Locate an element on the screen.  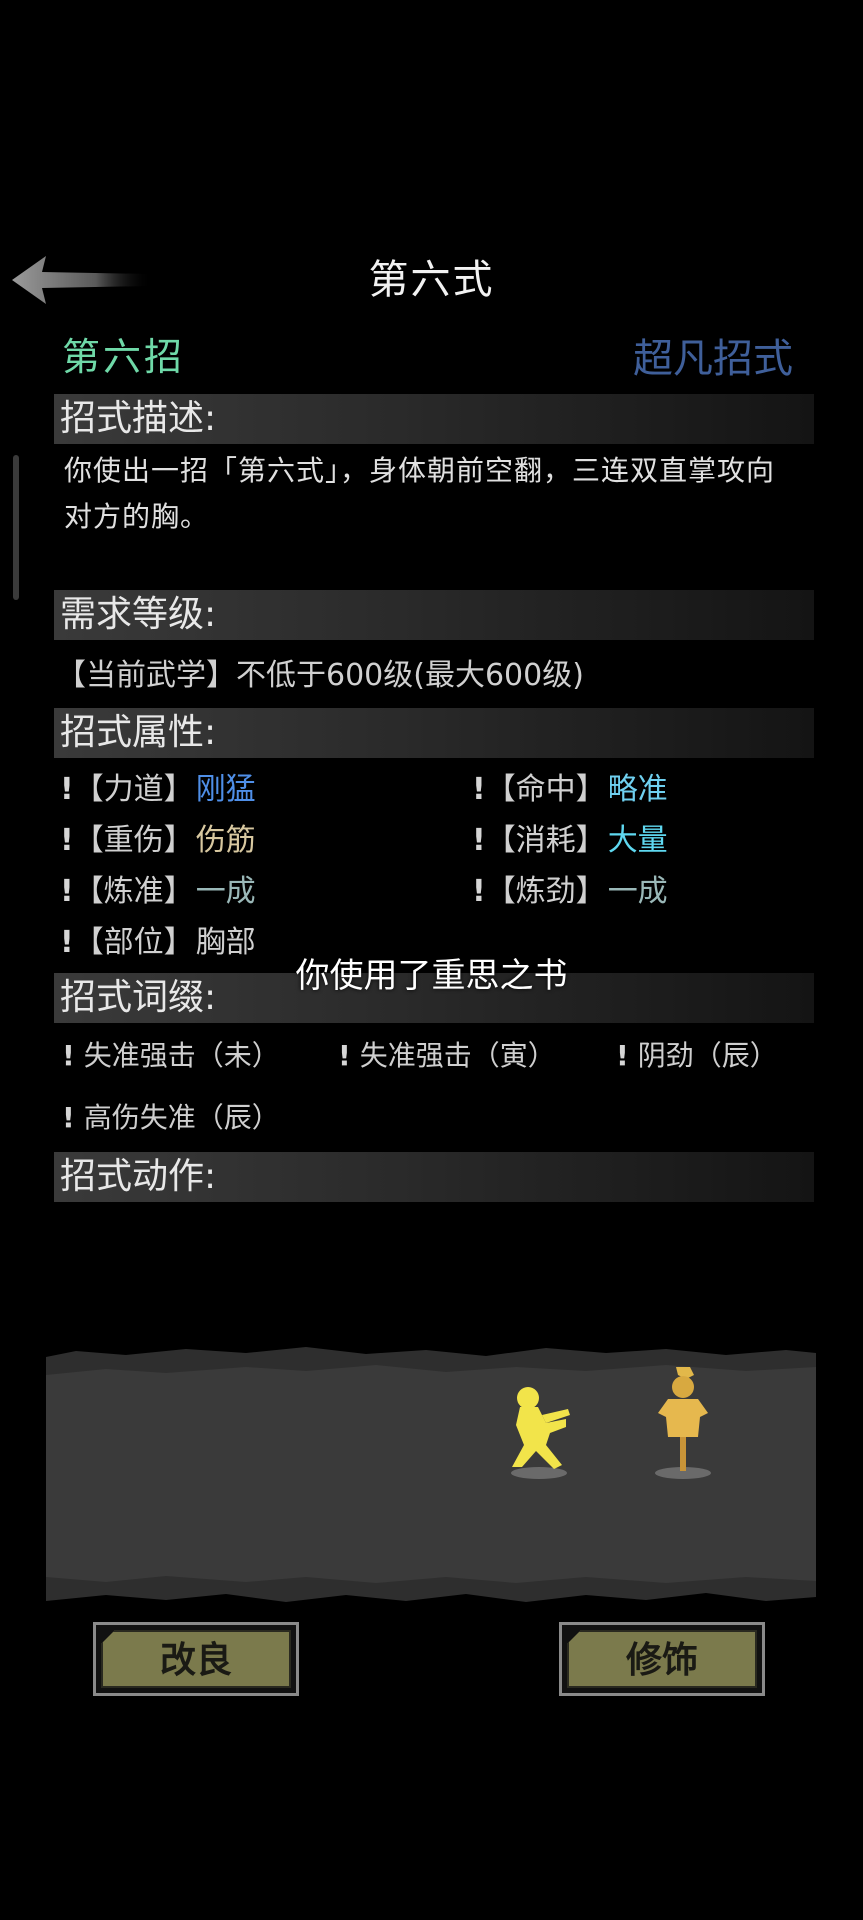
attribute-item: !【炼准】一成 is located at coordinates (158, 888).